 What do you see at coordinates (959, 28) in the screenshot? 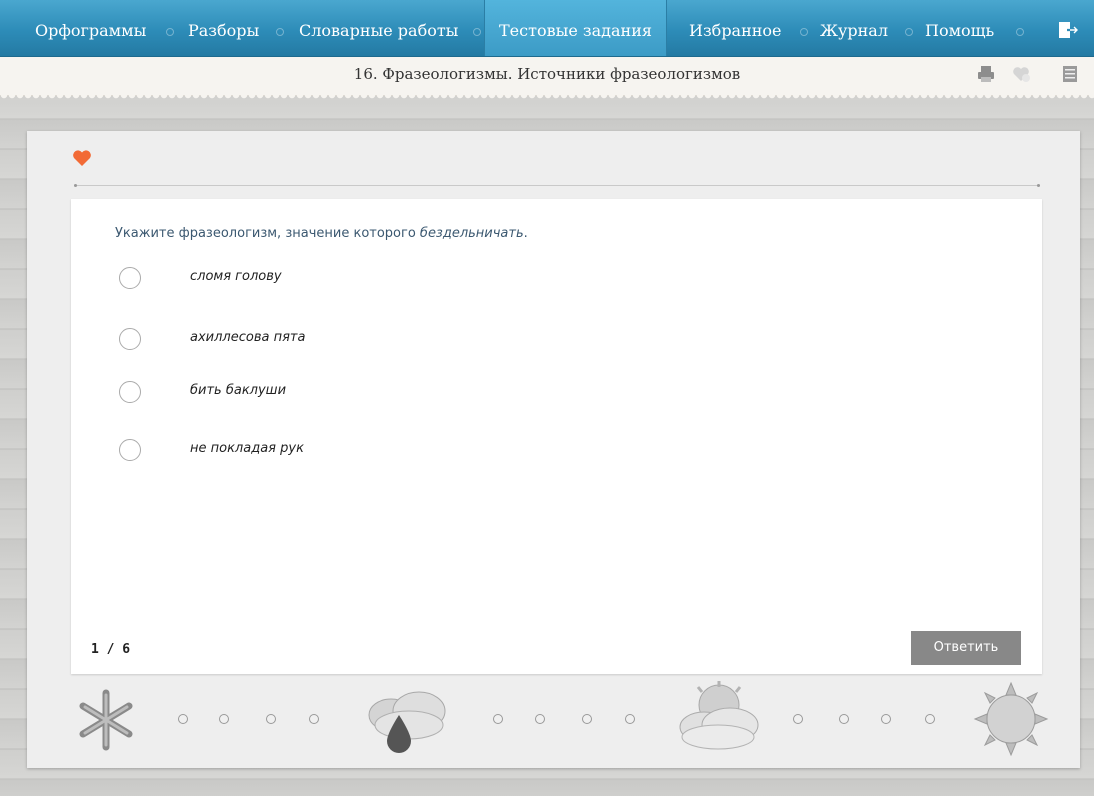
I see `nav-item-help: Помощь` at bounding box center [959, 28].